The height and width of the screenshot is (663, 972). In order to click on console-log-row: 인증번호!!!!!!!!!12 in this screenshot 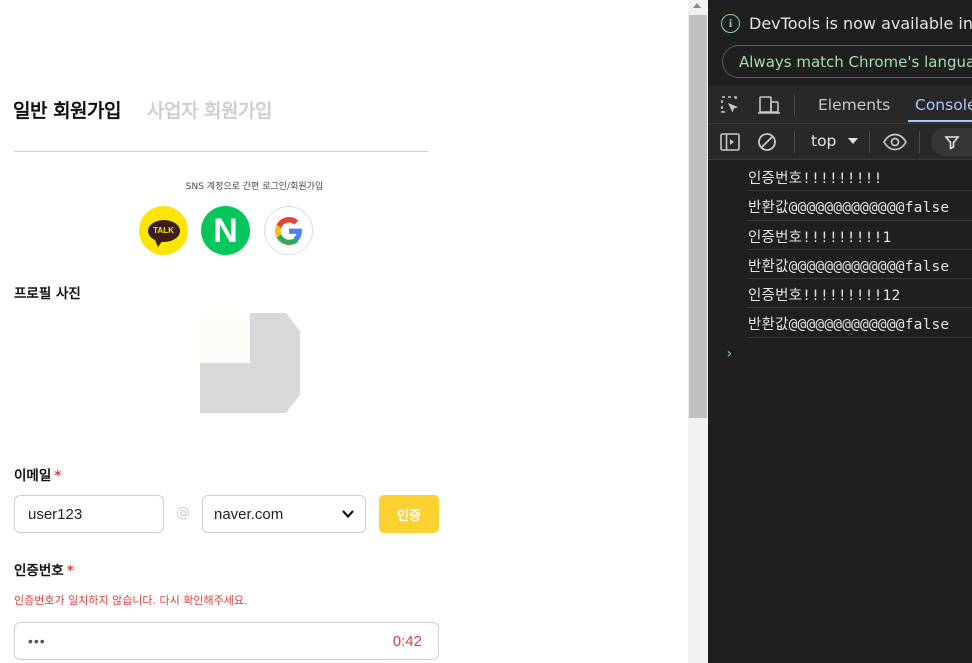, I will do `click(859, 294)`.